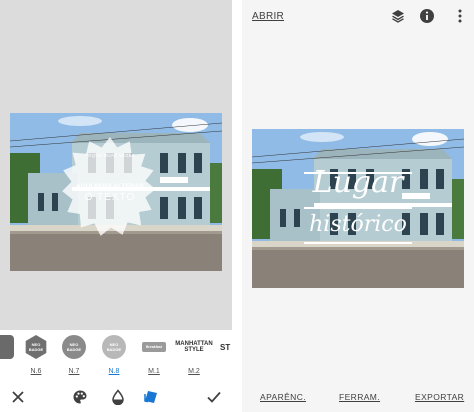 The width and height of the screenshot is (474, 412). I want to click on style-tag-icon, so click(151, 397).